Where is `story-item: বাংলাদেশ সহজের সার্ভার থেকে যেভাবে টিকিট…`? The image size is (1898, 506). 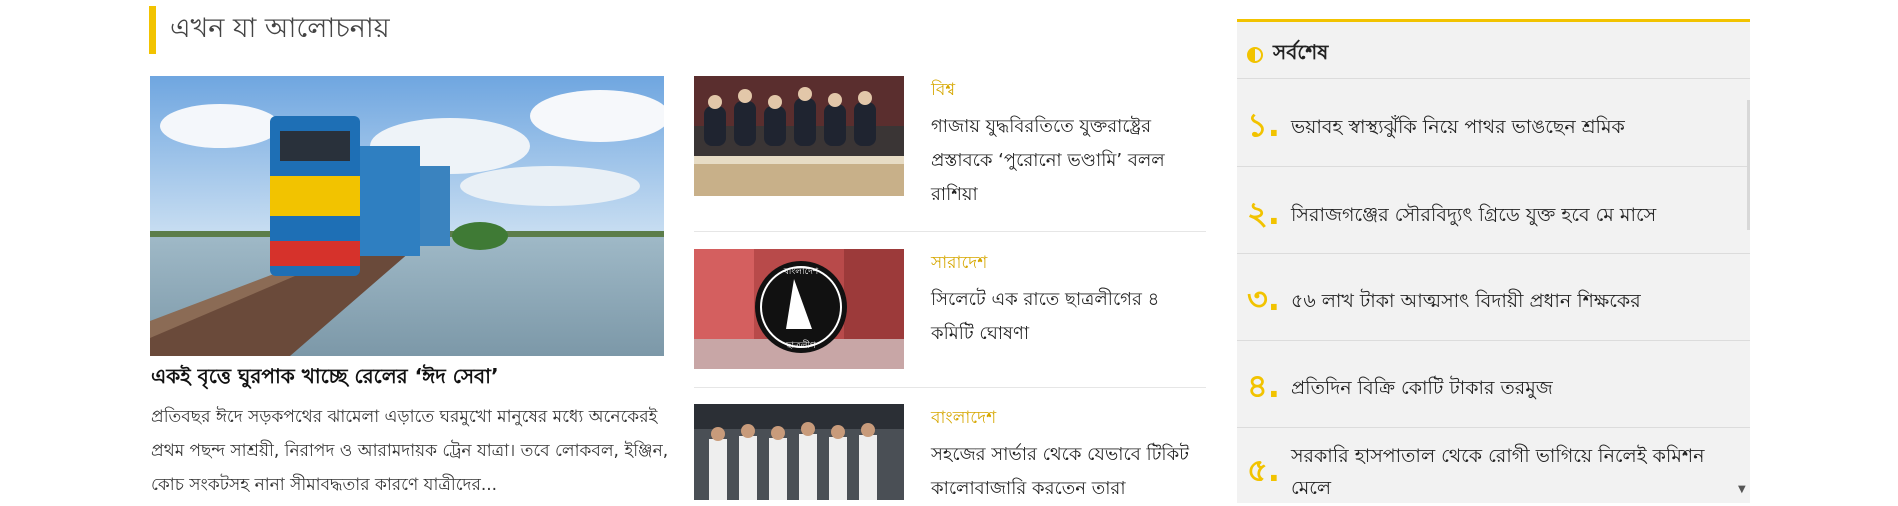
story-item: বাংলাদেশ সহজের সার্ভার থেকে যেভাবে টিকিট… is located at coordinates (950, 452).